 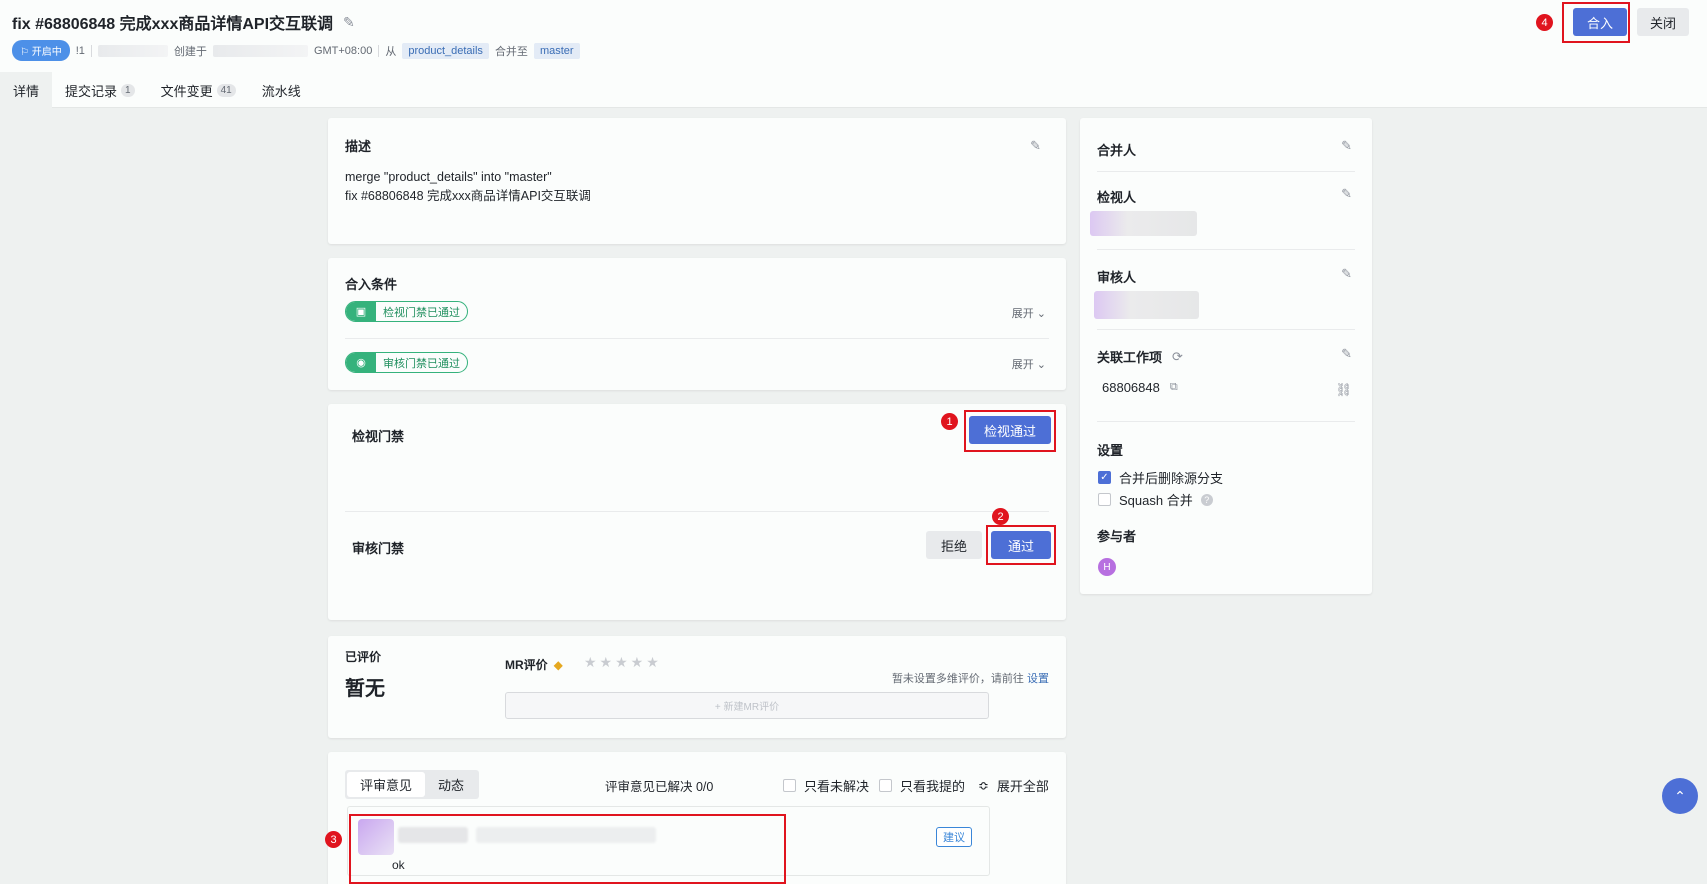 What do you see at coordinates (128, 90) in the screenshot?
I see `tab-count: 1` at bounding box center [128, 90].